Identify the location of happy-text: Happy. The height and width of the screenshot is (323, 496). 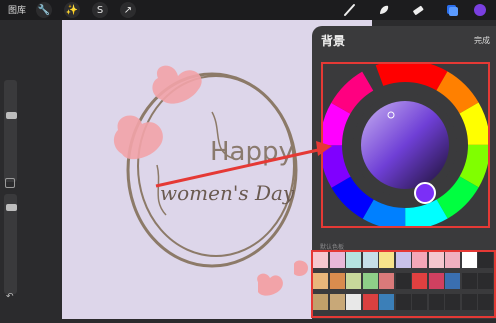
(252, 152).